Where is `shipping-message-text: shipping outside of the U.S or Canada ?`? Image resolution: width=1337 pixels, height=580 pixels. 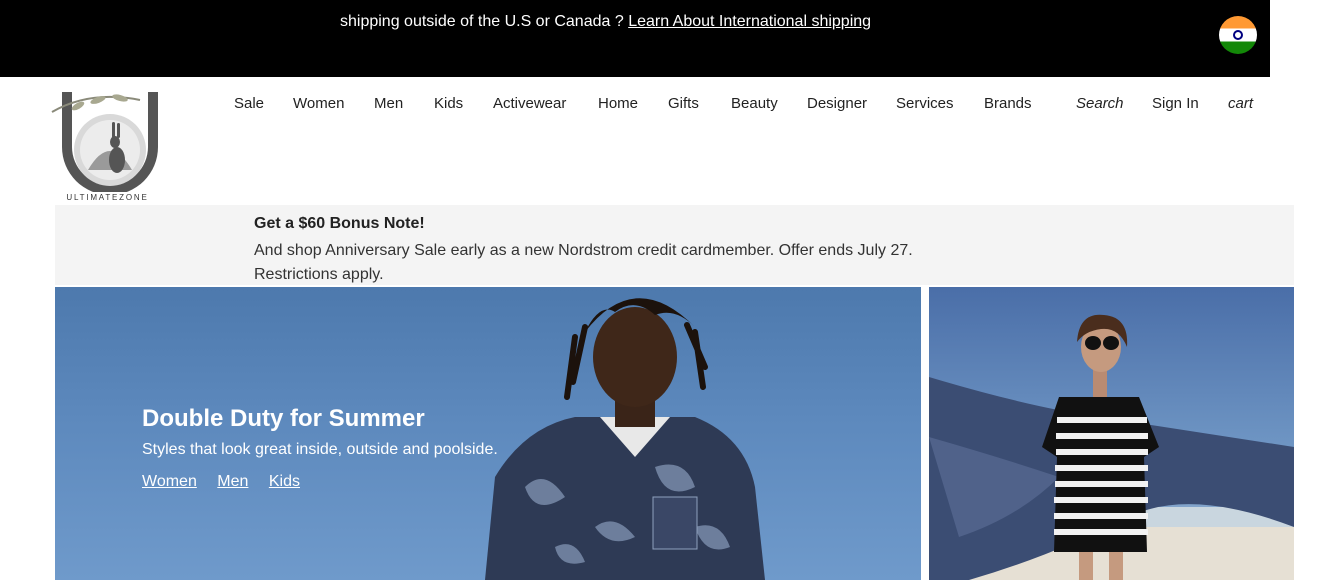 shipping-message-text: shipping outside of the U.S or Canada ? is located at coordinates (484, 21).